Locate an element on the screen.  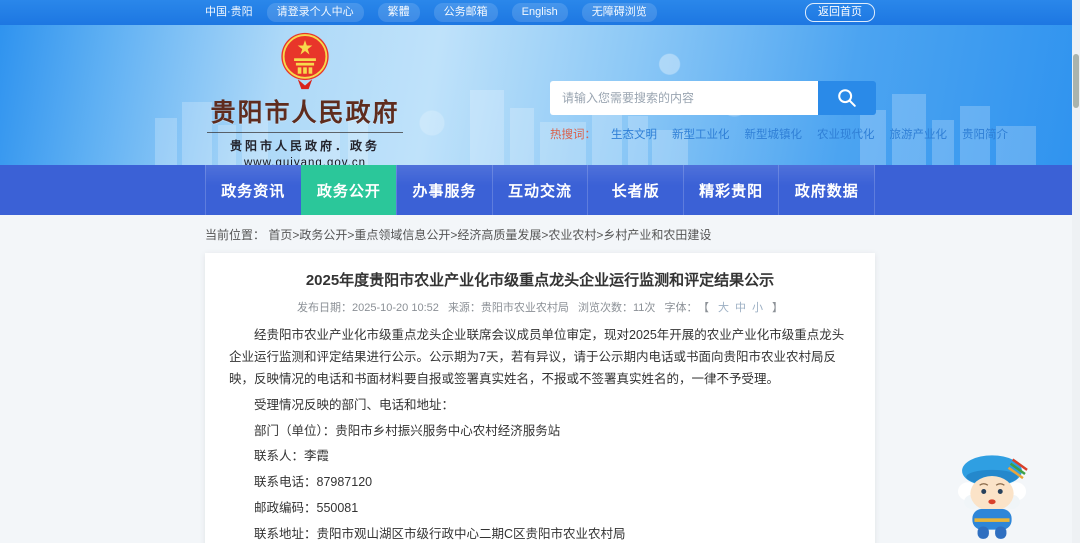
nav-tab: 政务资讯 is located at coordinates (253, 190).